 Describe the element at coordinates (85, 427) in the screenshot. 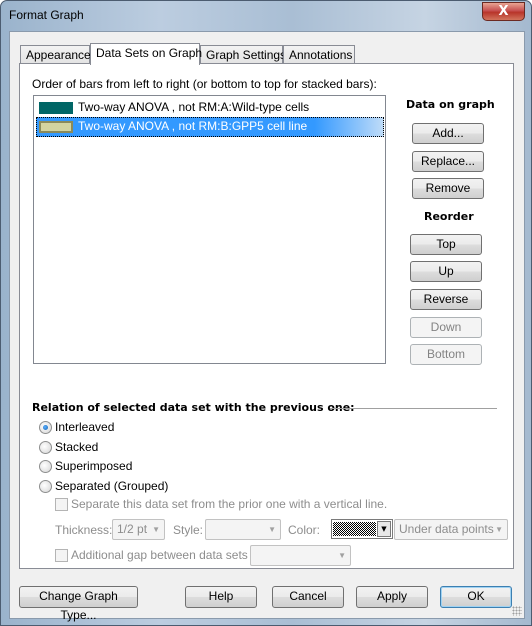

I see `interleaved-label: Interleaved` at that location.